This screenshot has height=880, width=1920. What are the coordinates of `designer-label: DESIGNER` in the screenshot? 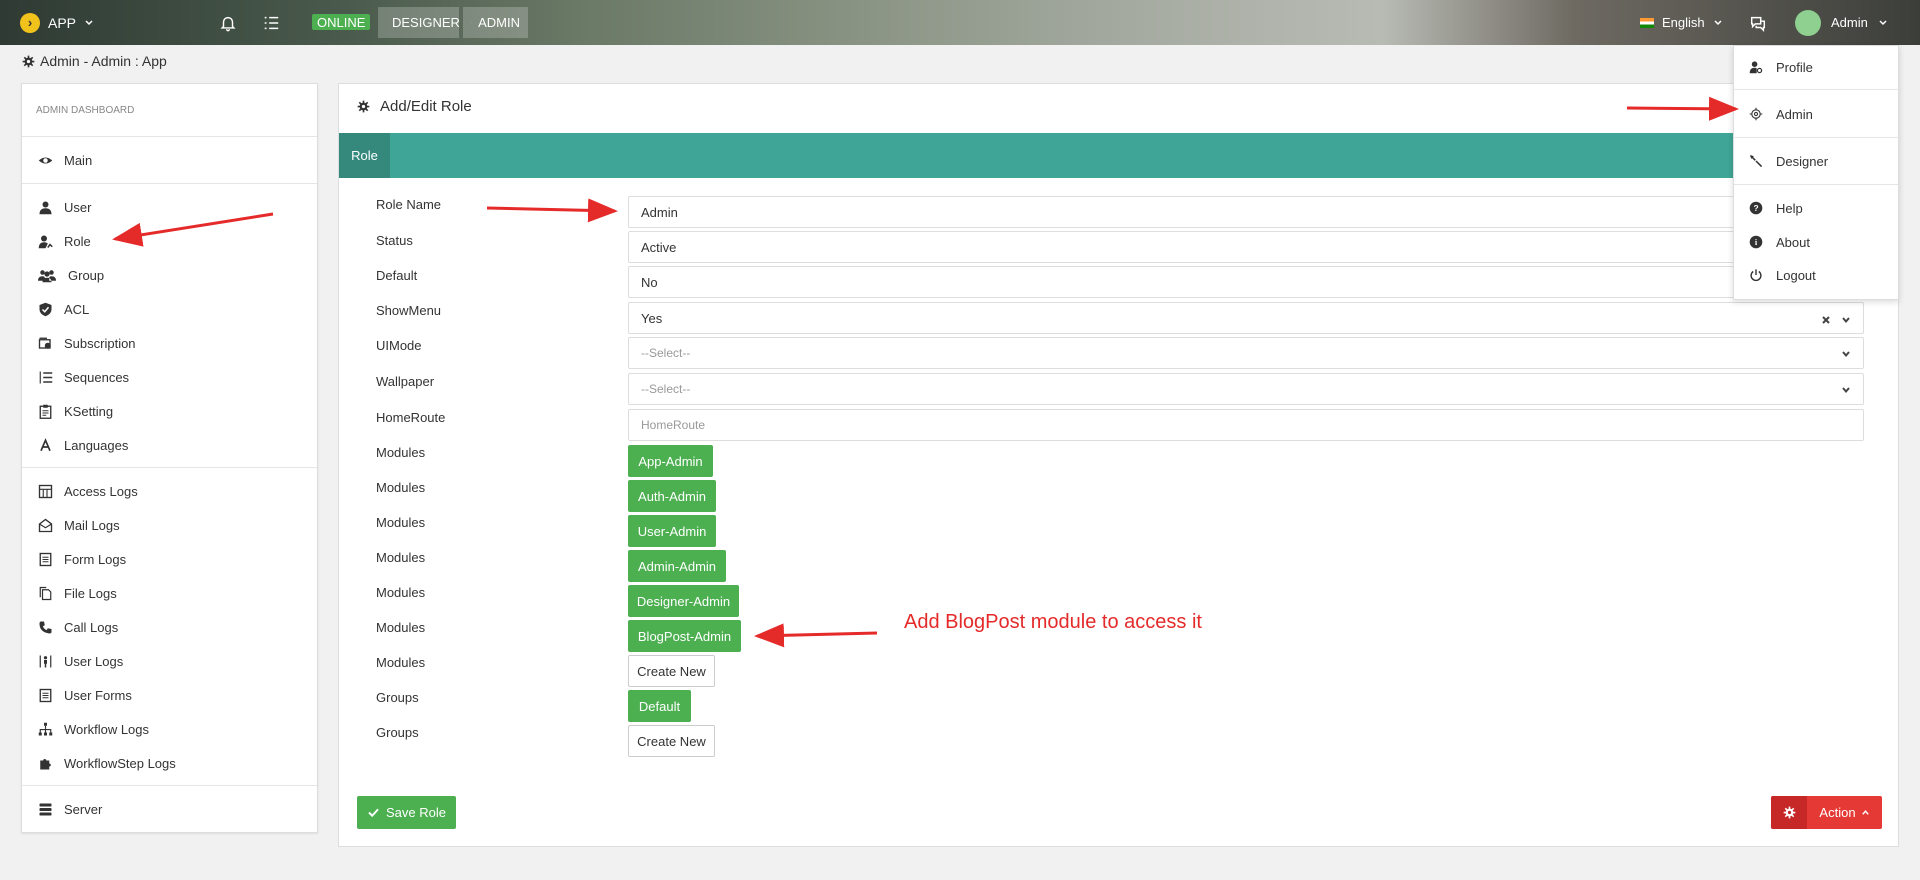 It's located at (426, 22).